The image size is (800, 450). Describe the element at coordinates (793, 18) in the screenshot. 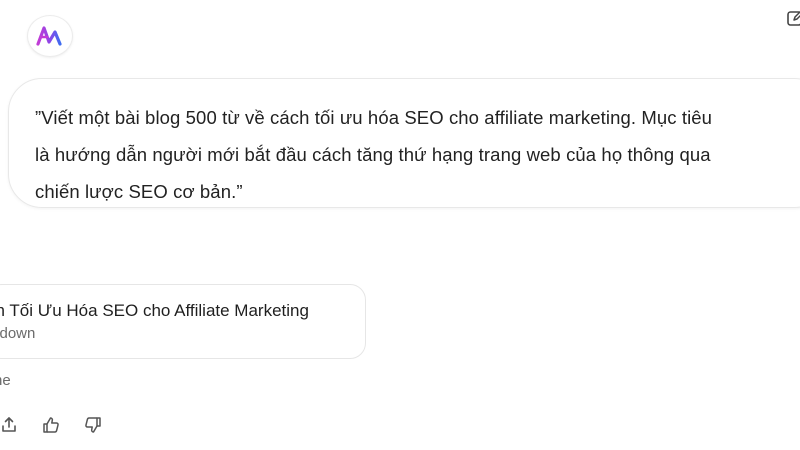

I see `edit-icon` at that location.